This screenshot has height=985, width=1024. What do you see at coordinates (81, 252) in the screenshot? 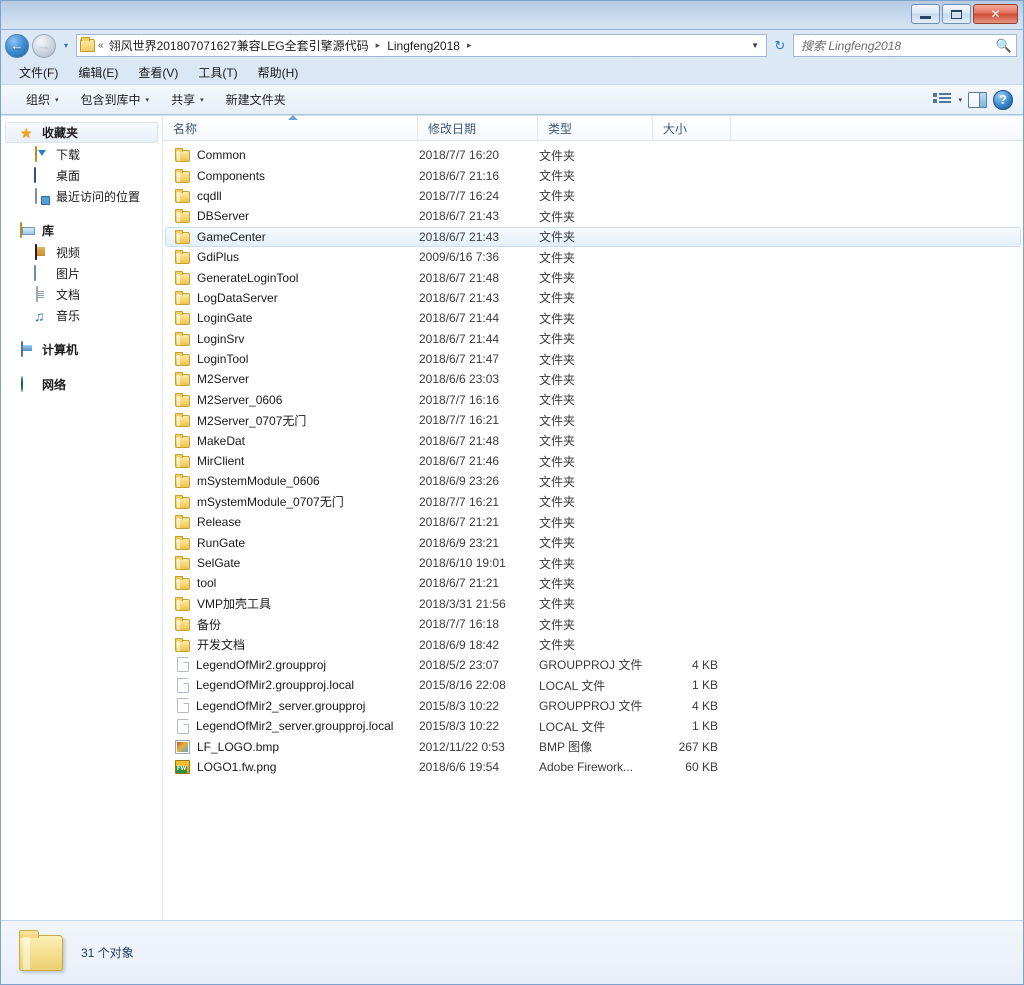
I see `sidebar-item-videos: 视频` at bounding box center [81, 252].